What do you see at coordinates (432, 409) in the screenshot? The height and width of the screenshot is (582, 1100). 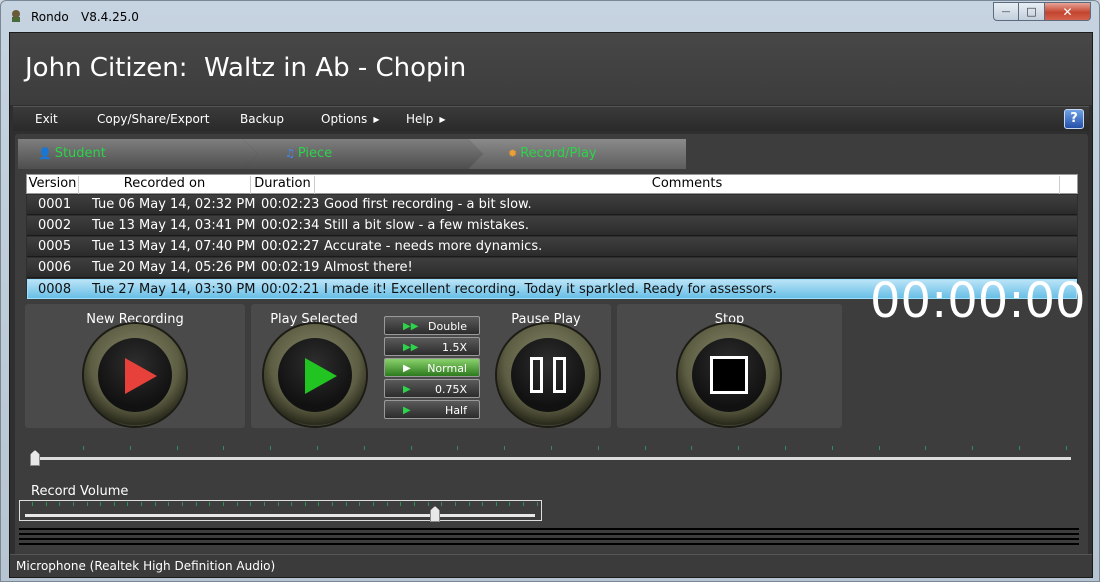 I see `speed-half-button: ▶ Half` at bounding box center [432, 409].